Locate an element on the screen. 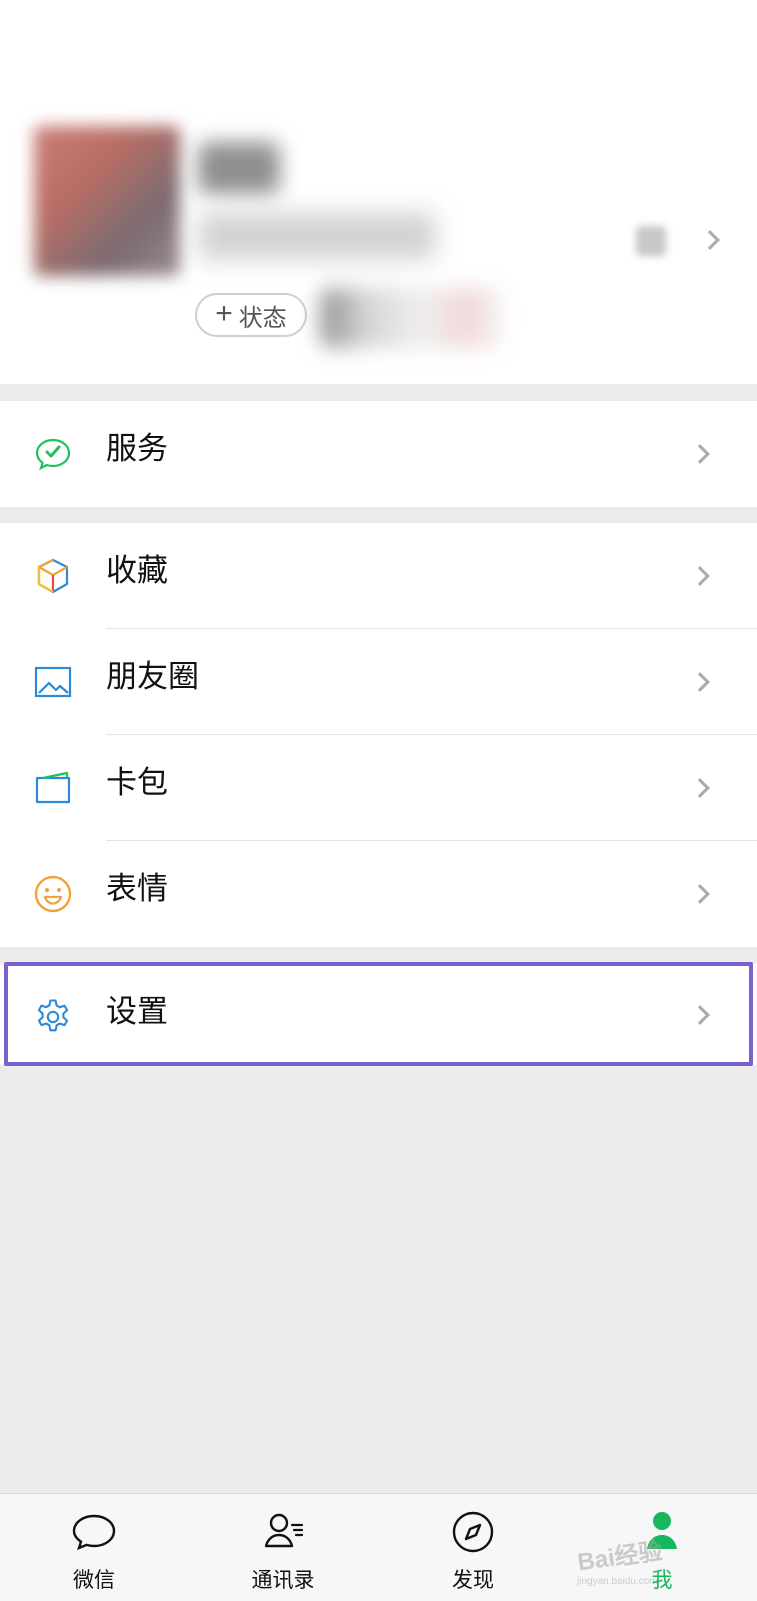 The height and width of the screenshot is (1601, 757). menu-label-service: 服务 is located at coordinates (137, 448).